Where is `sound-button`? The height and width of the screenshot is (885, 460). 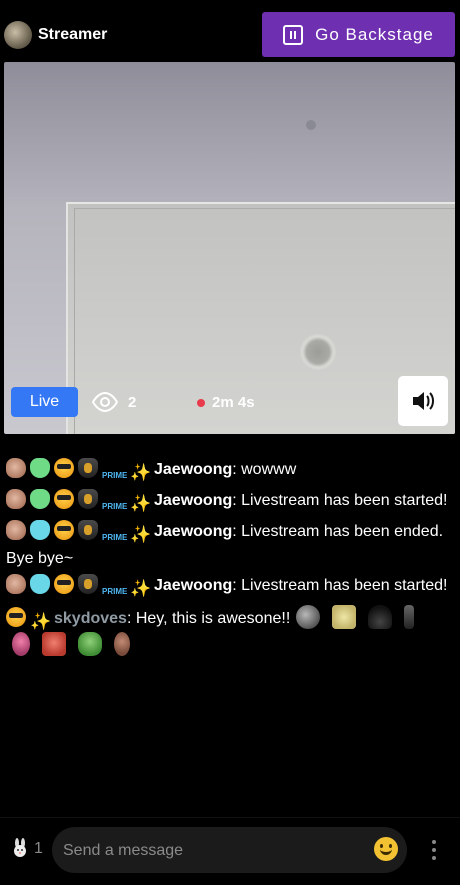
sound-button is located at coordinates (423, 401).